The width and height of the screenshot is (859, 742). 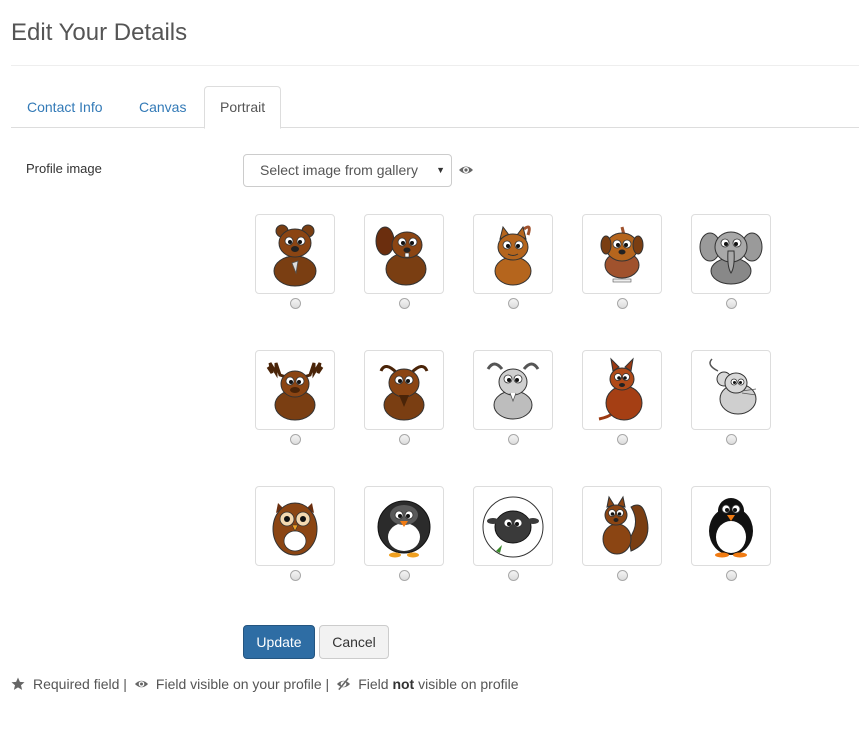 What do you see at coordinates (343, 684) in the screenshot?
I see `eye-slash-icon` at bounding box center [343, 684].